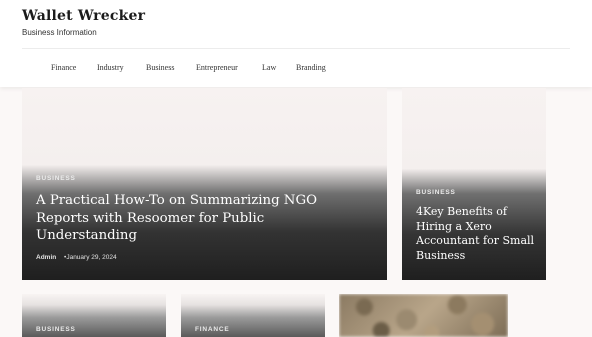 Image resolution: width=592 pixels, height=337 pixels. I want to click on nav-item-business: Business, so click(160, 67).